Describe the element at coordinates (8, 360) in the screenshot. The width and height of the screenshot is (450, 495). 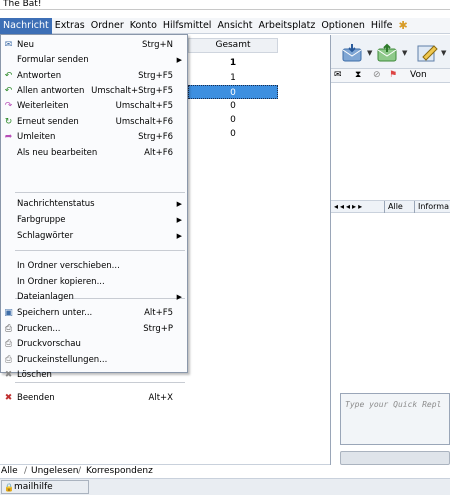
I see `print-settings-icon: ⎙` at that location.